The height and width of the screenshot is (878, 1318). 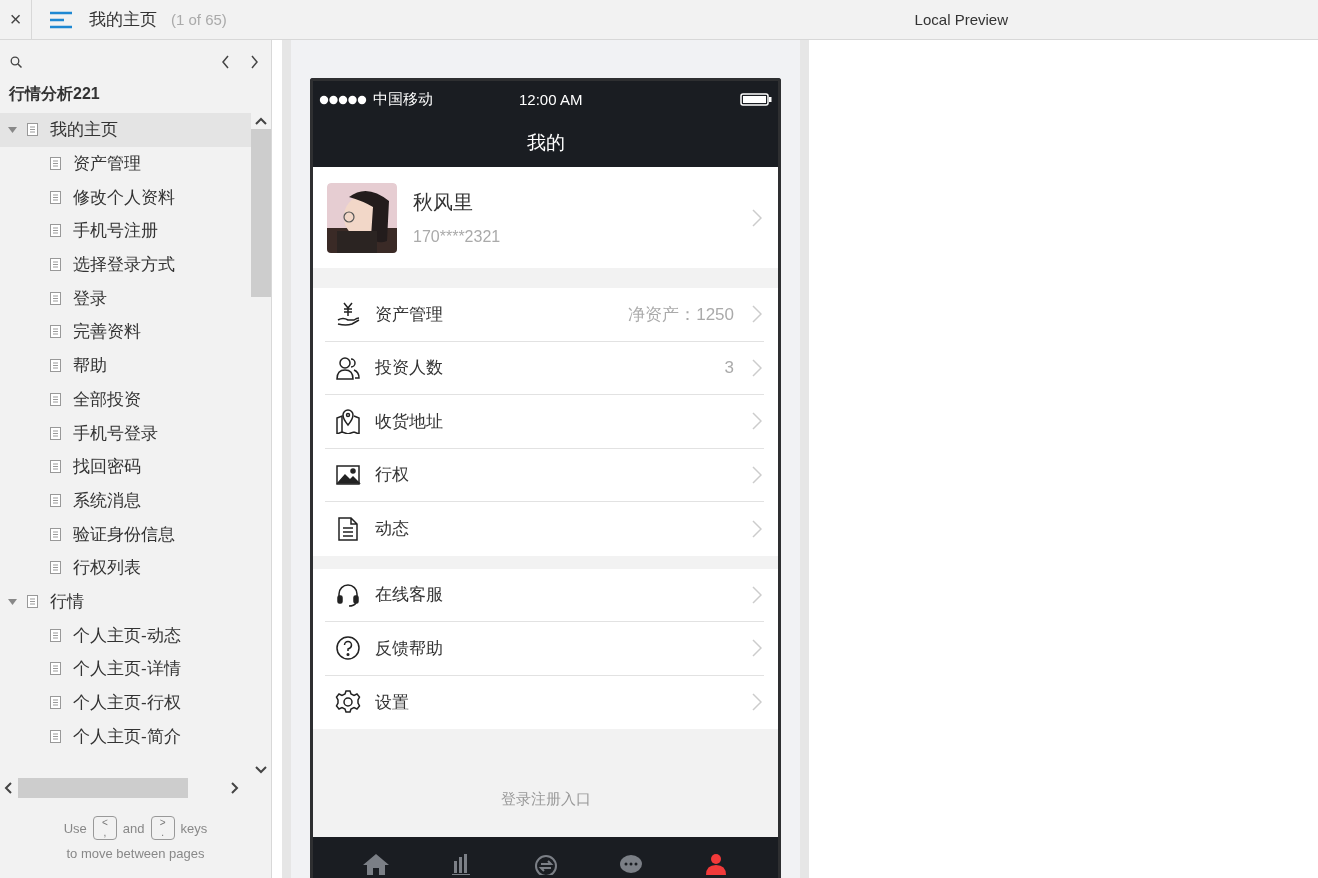 I want to click on settings-icon, so click(x=348, y=702).